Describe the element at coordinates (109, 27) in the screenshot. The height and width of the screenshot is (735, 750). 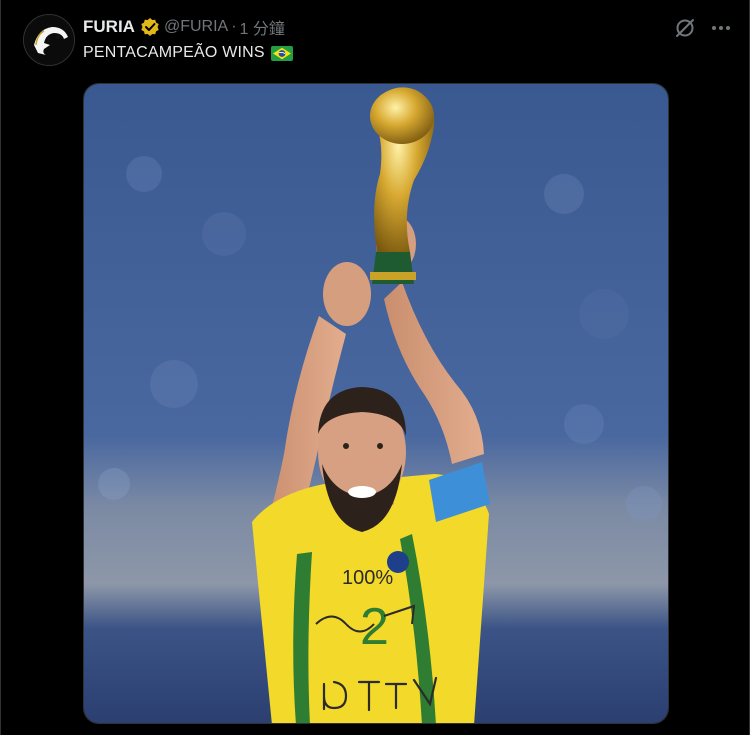
I see `display-name: FURIA` at that location.